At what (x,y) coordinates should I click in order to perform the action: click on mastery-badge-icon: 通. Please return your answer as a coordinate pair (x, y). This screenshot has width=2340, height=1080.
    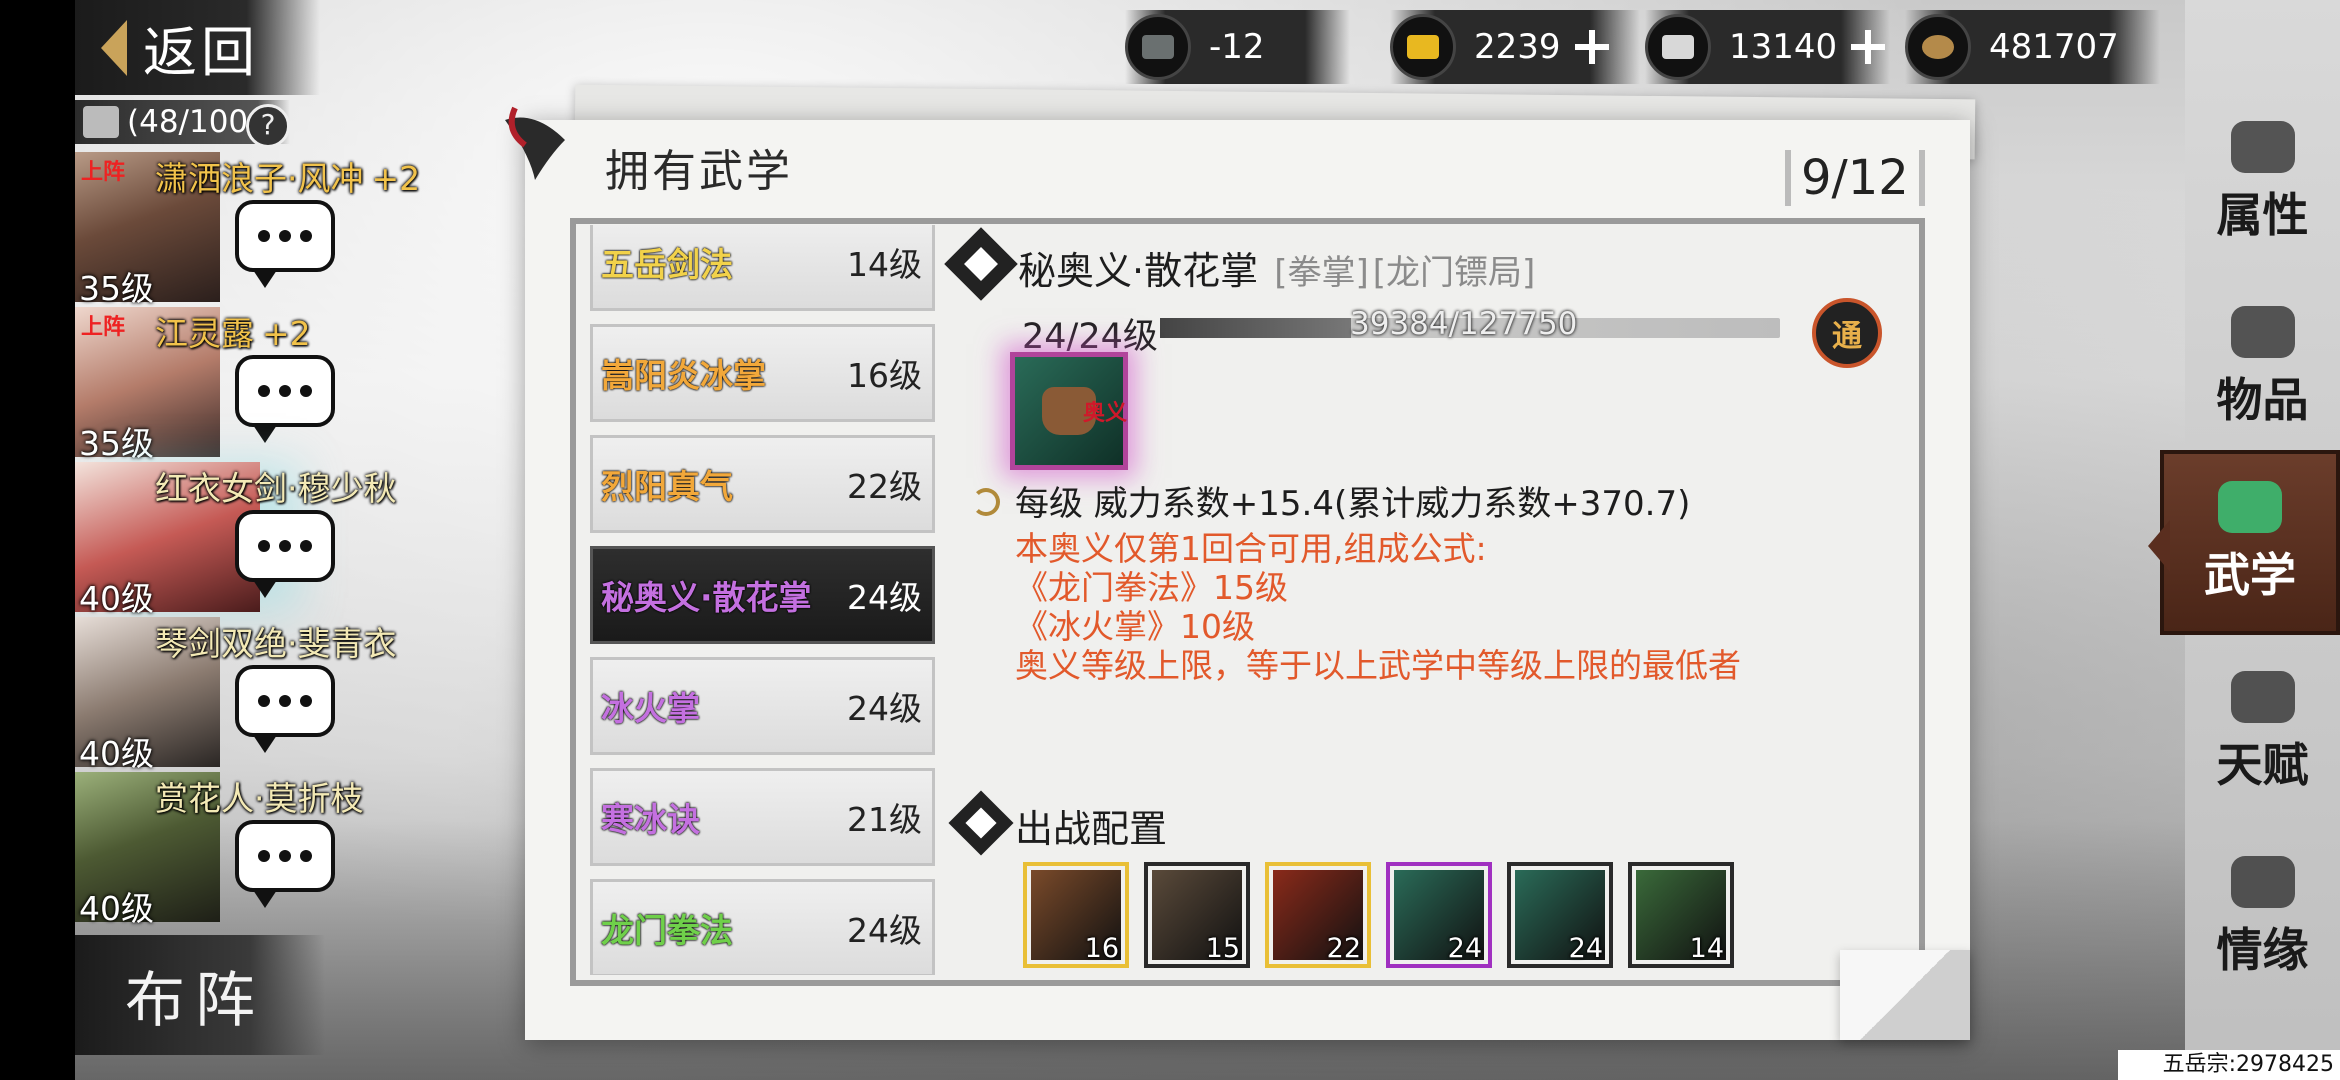
    Looking at the image, I should click on (1847, 333).